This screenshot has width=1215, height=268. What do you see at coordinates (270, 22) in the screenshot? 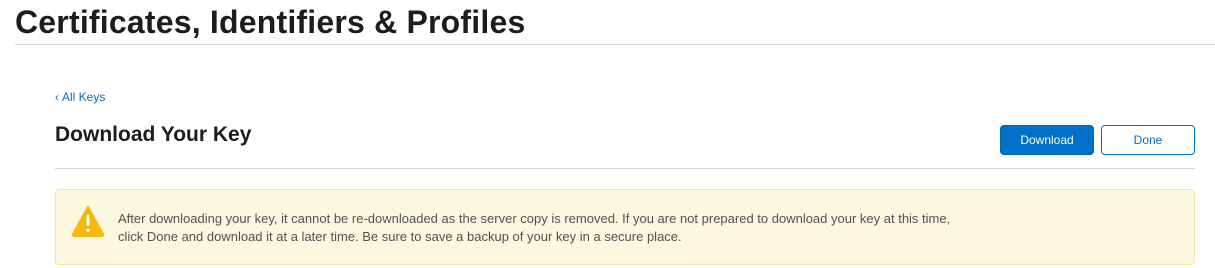
I see `app-title: Certificates, Identifiers & Profiles` at bounding box center [270, 22].